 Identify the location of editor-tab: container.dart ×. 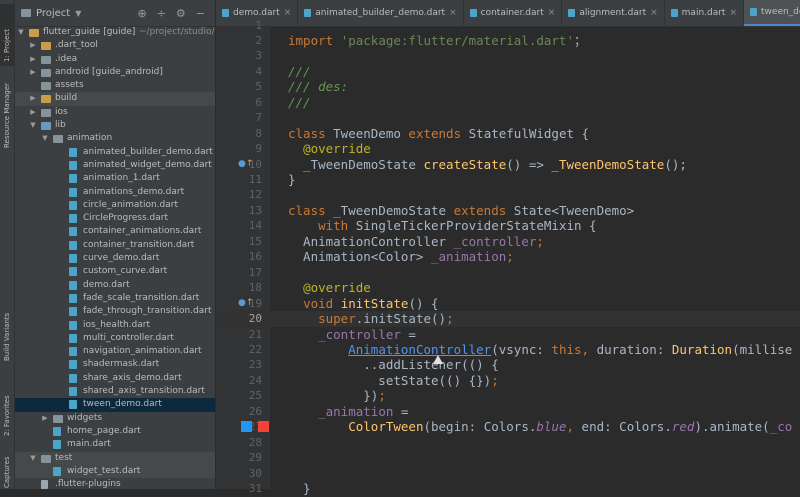
(513, 13).